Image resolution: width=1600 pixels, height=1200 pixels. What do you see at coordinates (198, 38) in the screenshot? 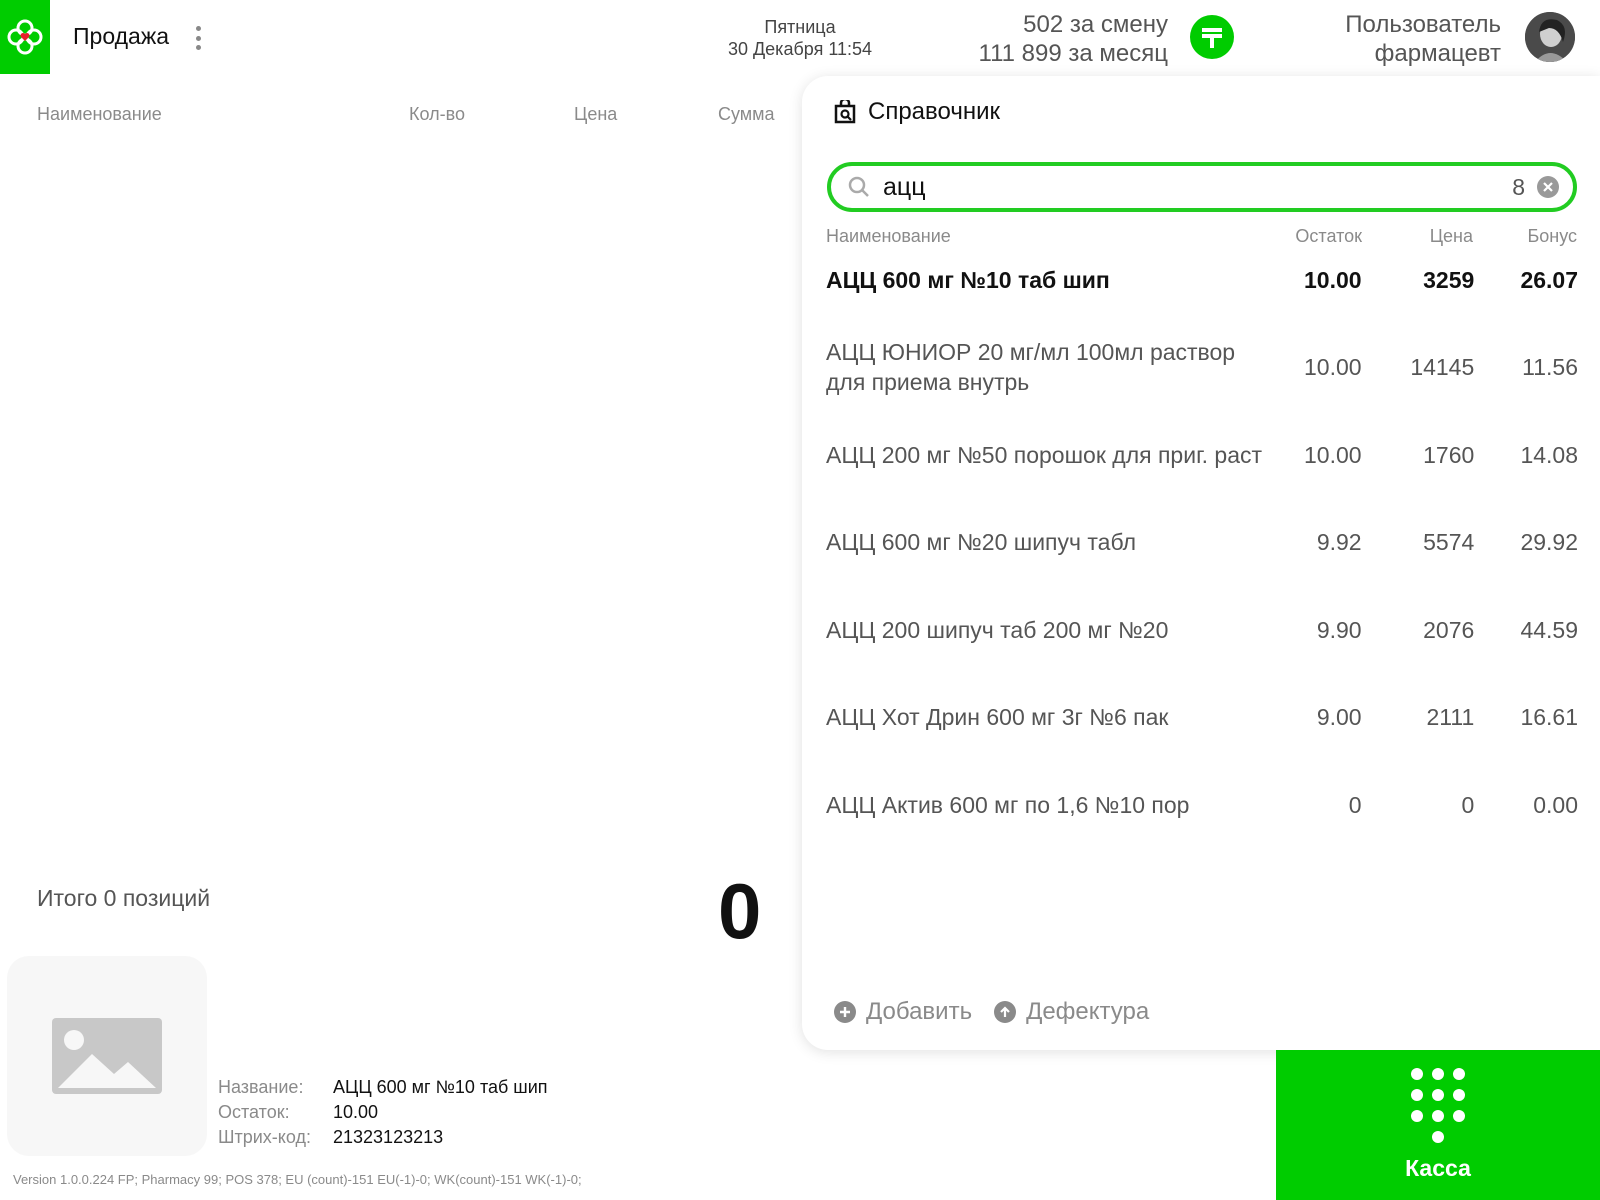
I see `kebab-menu-icon` at bounding box center [198, 38].